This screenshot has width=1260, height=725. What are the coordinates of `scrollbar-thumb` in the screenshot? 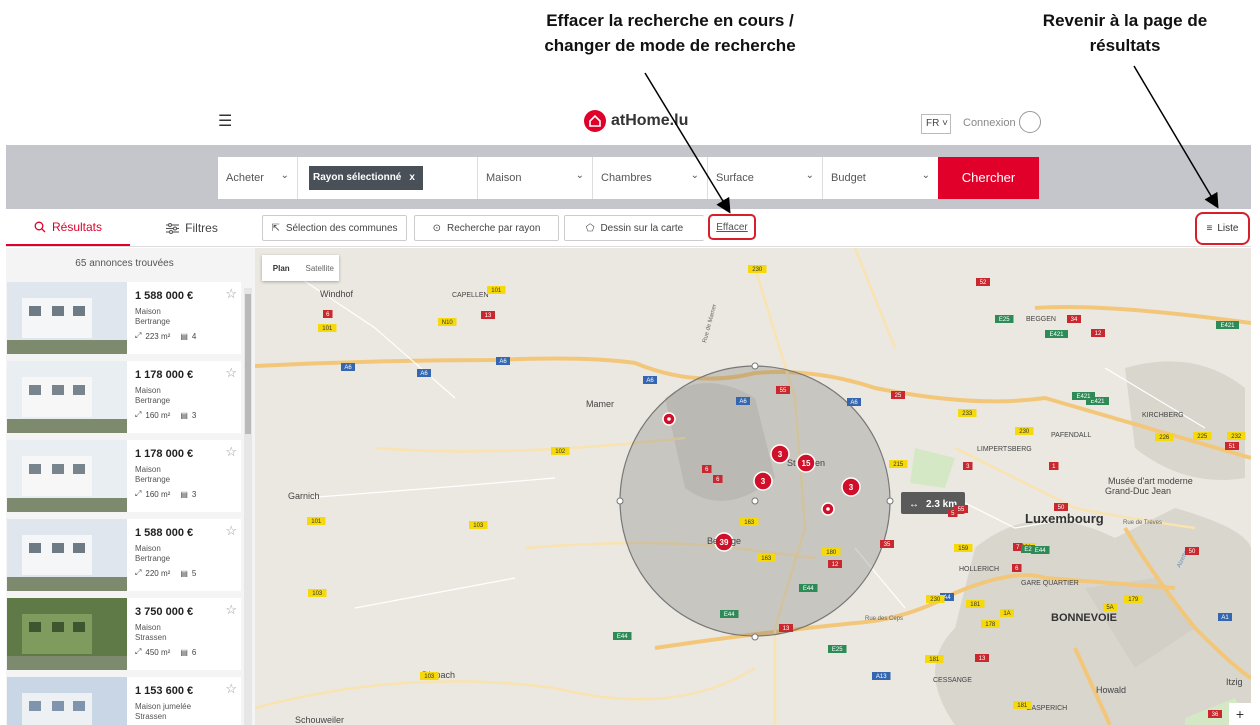 It's located at (248, 364).